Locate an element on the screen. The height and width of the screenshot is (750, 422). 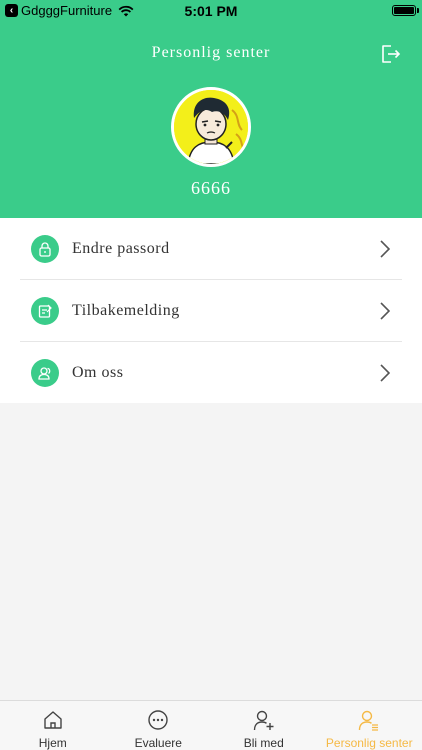
menu-item-feedback: Tilbakemelding is located at coordinates (211, 311).